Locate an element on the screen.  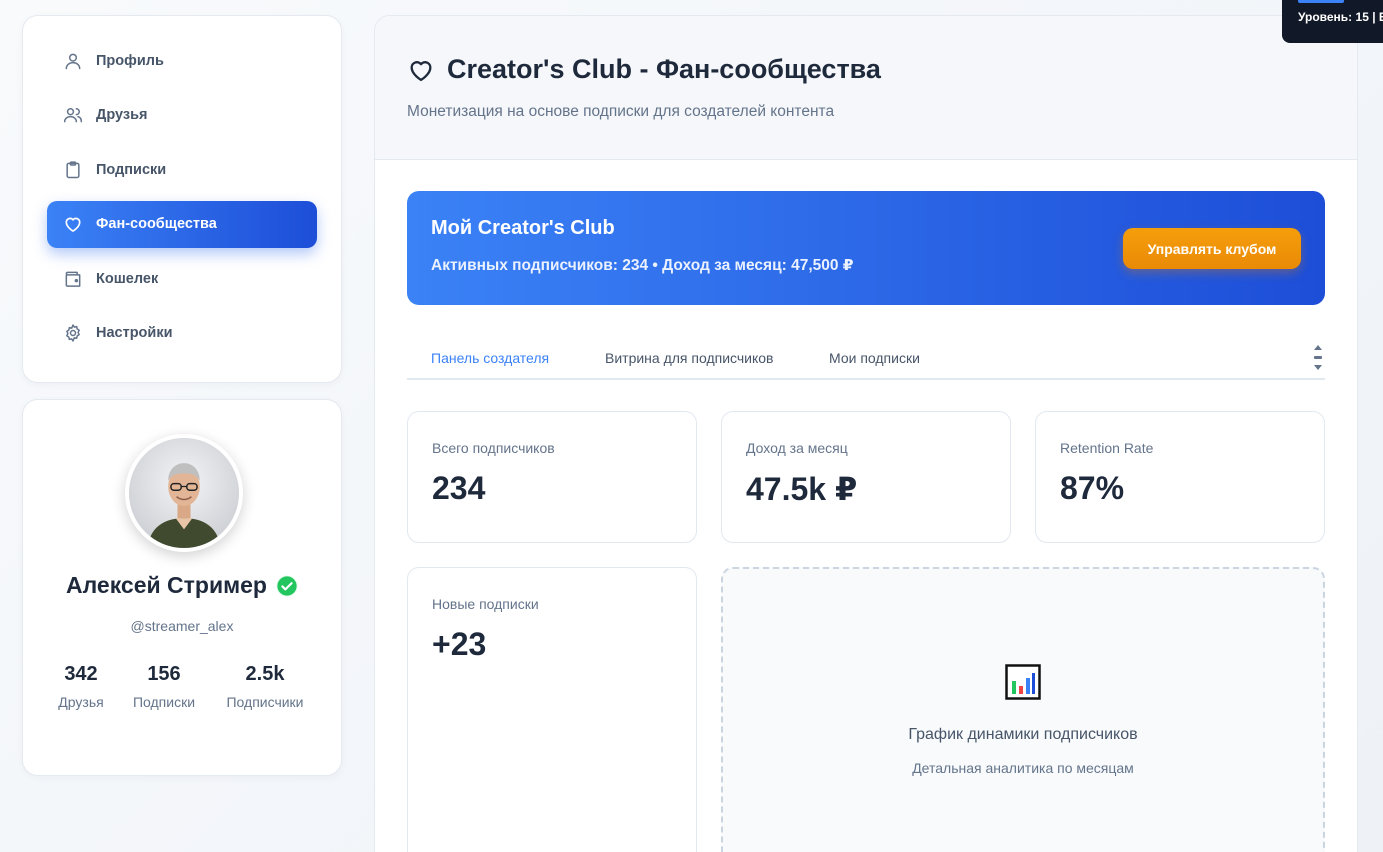
sidebar-item-profile: Профиль is located at coordinates (182, 60).